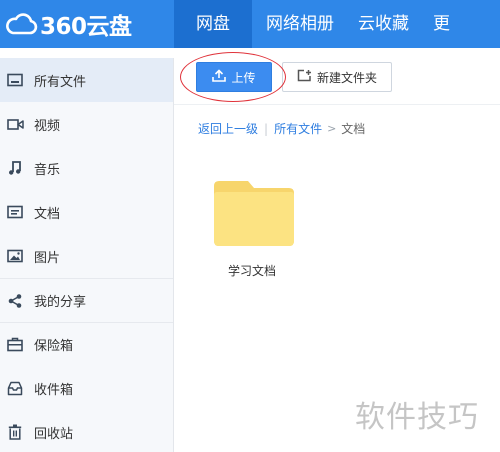 This screenshot has width=500, height=452. What do you see at coordinates (86, 212) in the screenshot?
I see `sidebar-item-documents: 文档` at bounding box center [86, 212].